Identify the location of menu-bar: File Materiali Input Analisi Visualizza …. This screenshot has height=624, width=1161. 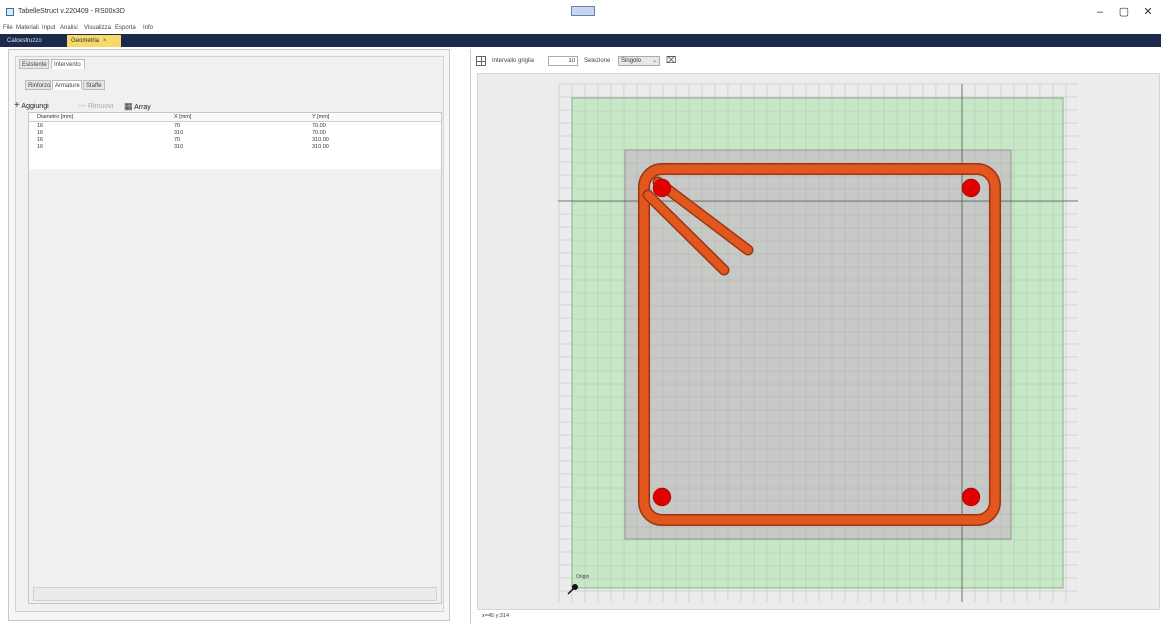
(580, 29).